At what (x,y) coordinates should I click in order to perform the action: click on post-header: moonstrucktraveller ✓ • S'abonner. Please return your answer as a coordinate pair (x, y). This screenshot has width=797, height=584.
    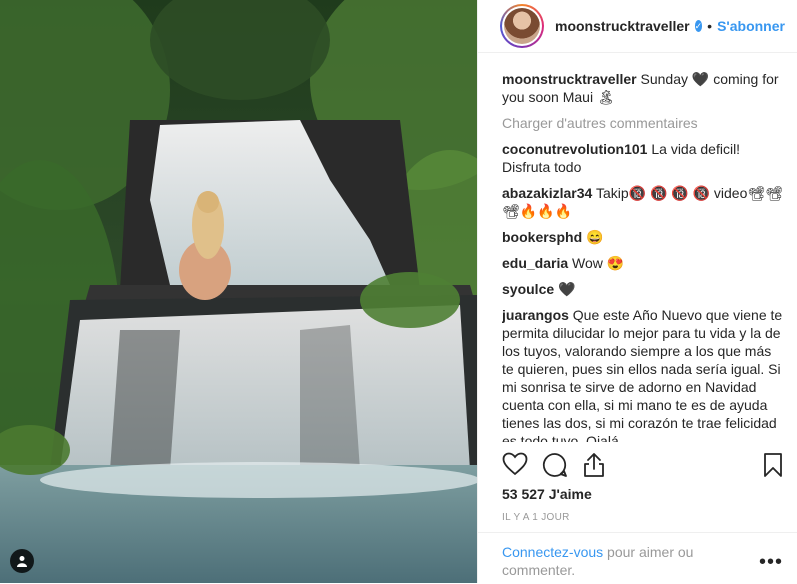
    Looking at the image, I should click on (637, 26).